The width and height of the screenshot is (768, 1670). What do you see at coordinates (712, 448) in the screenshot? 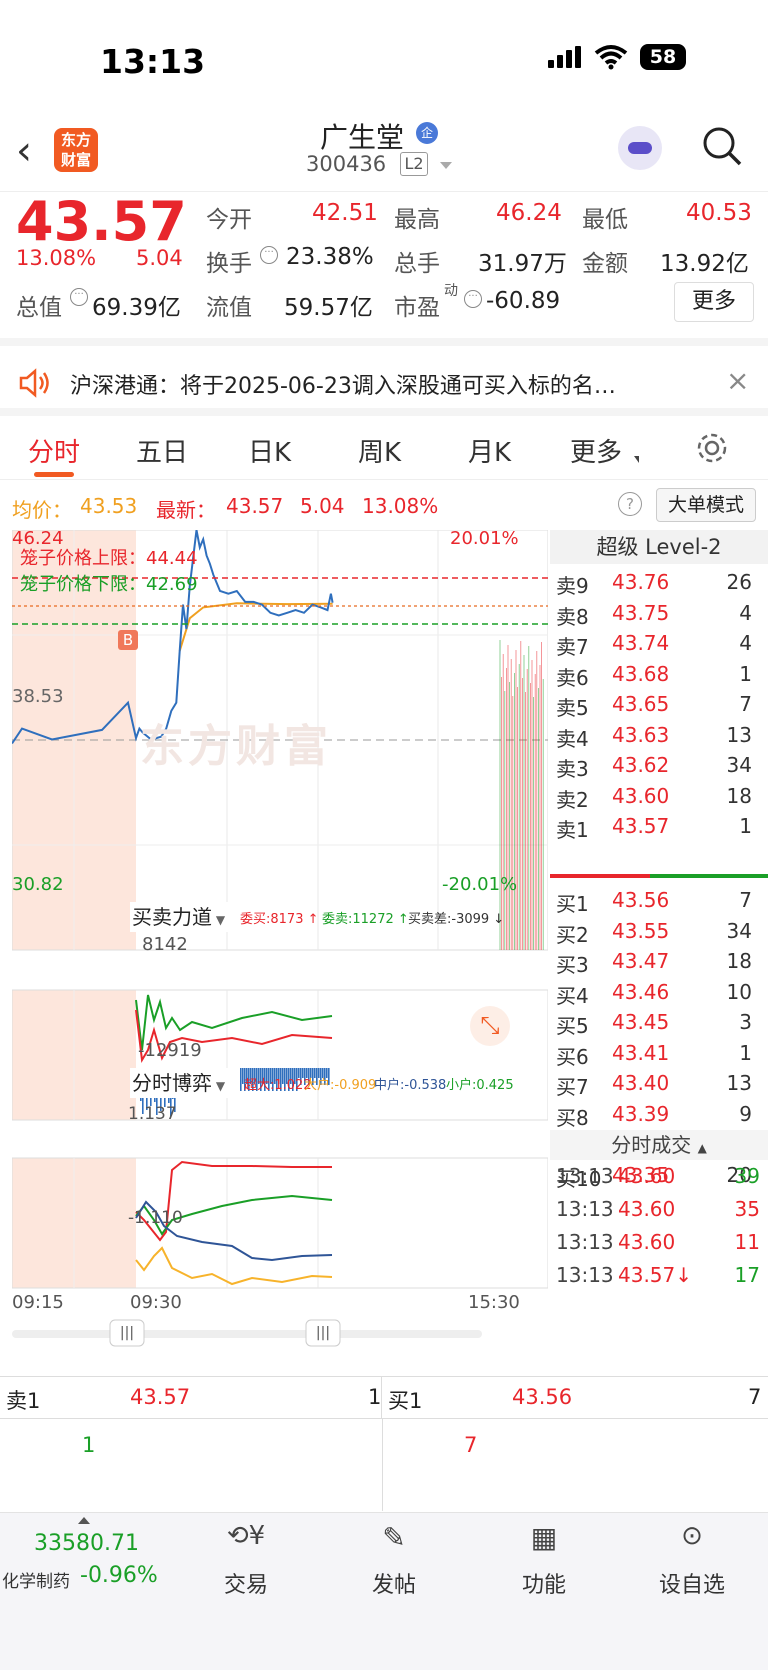
I see `settings-gear-icon` at bounding box center [712, 448].